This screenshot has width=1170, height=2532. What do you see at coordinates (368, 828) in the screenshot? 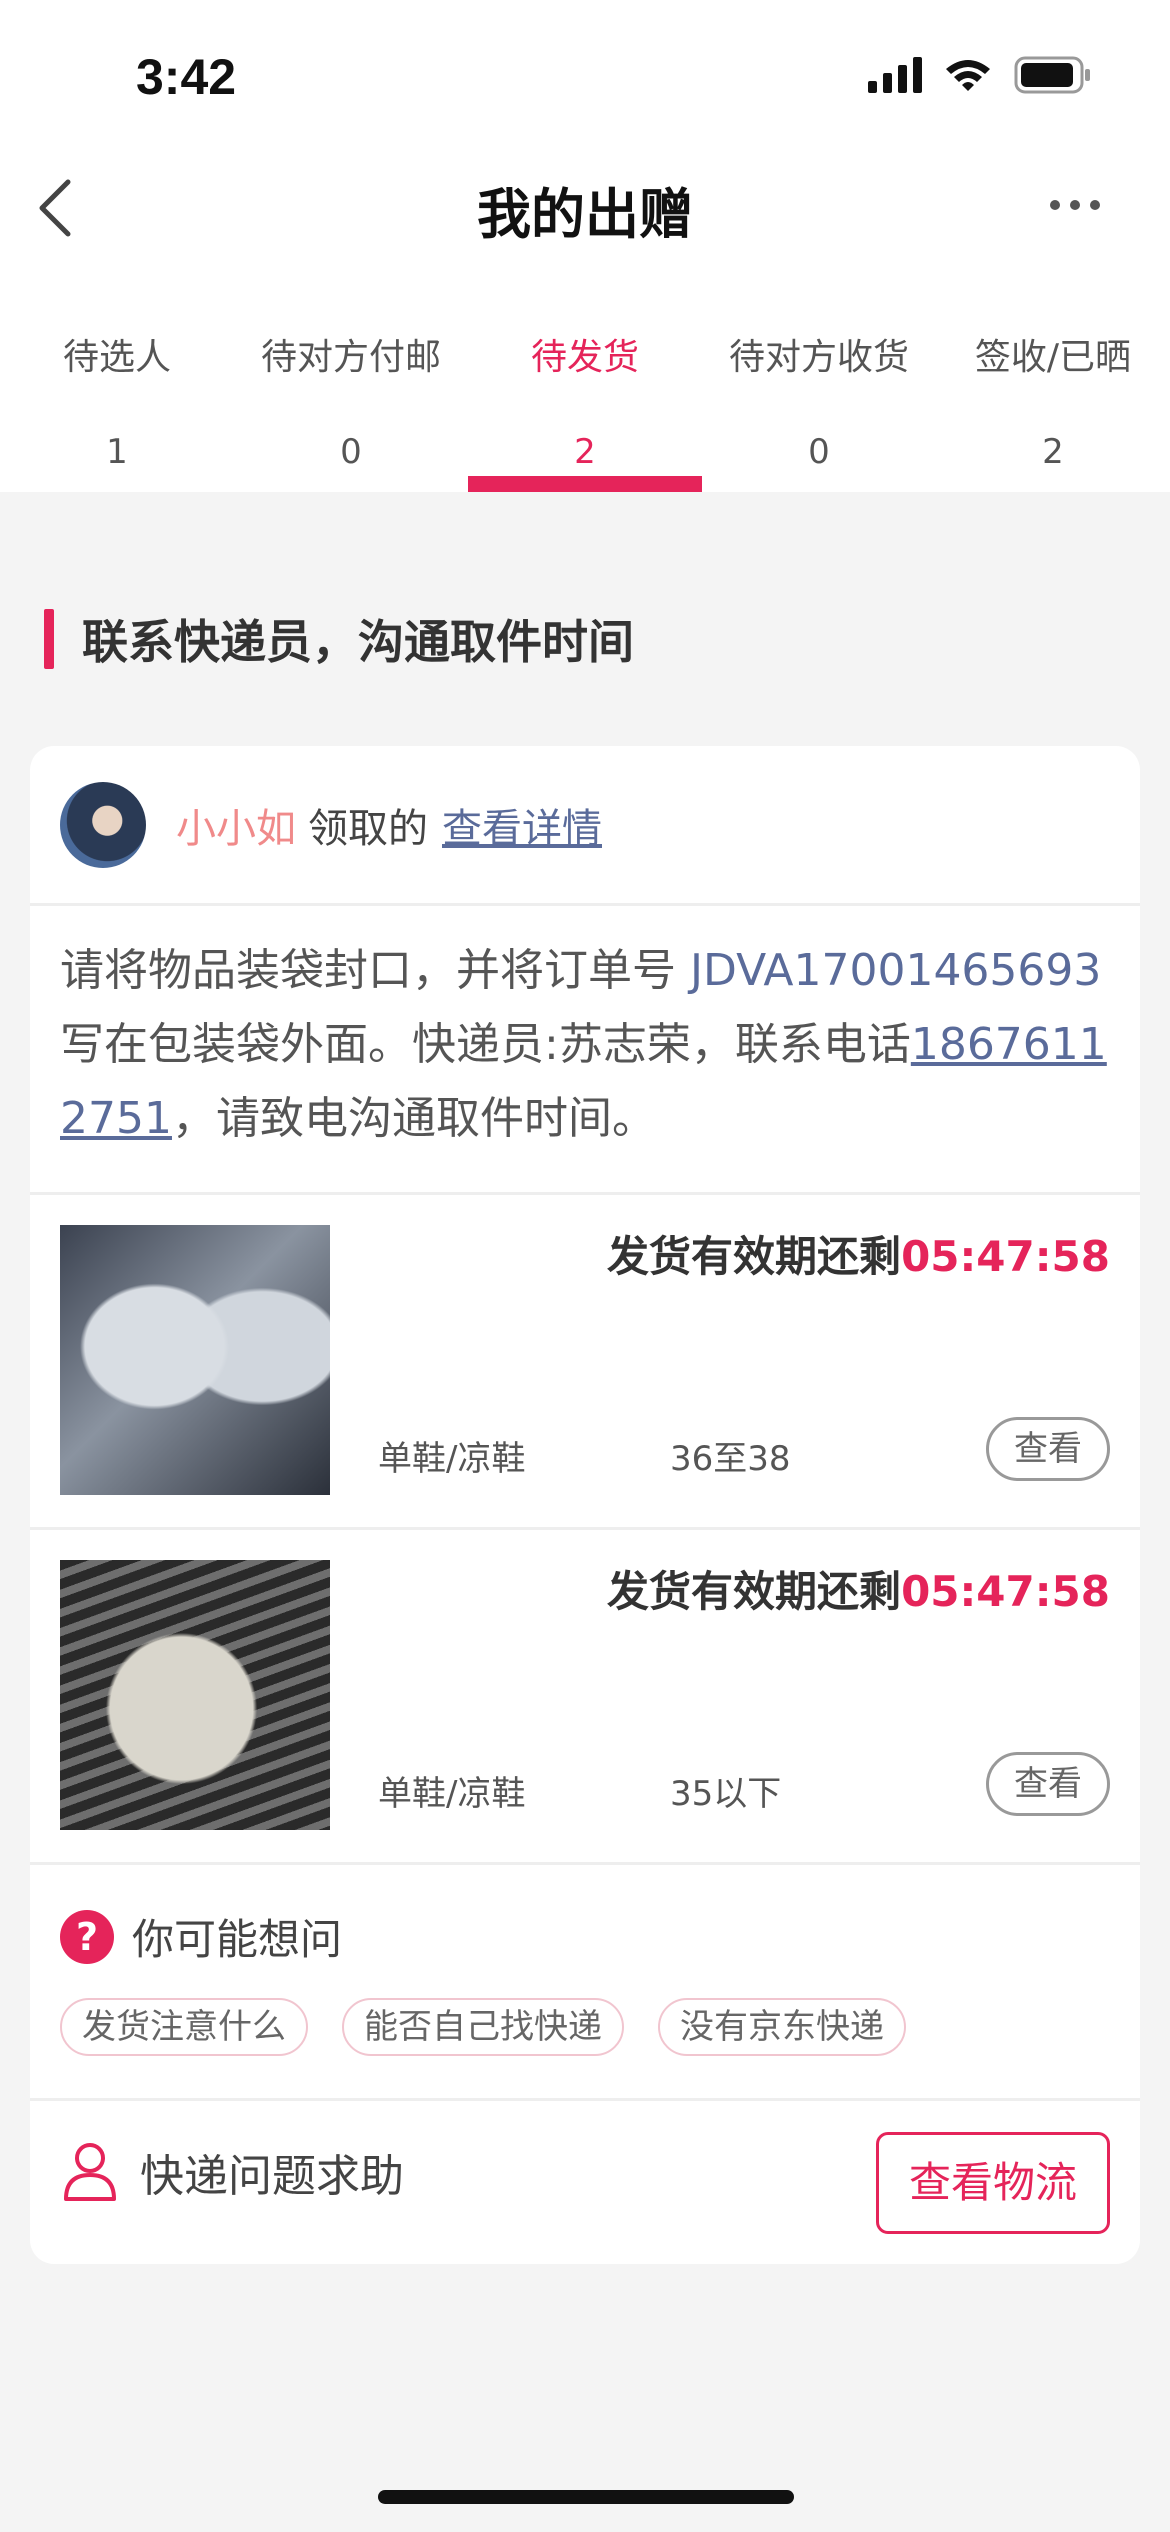
I see `receiver-text: 领取的` at bounding box center [368, 828].